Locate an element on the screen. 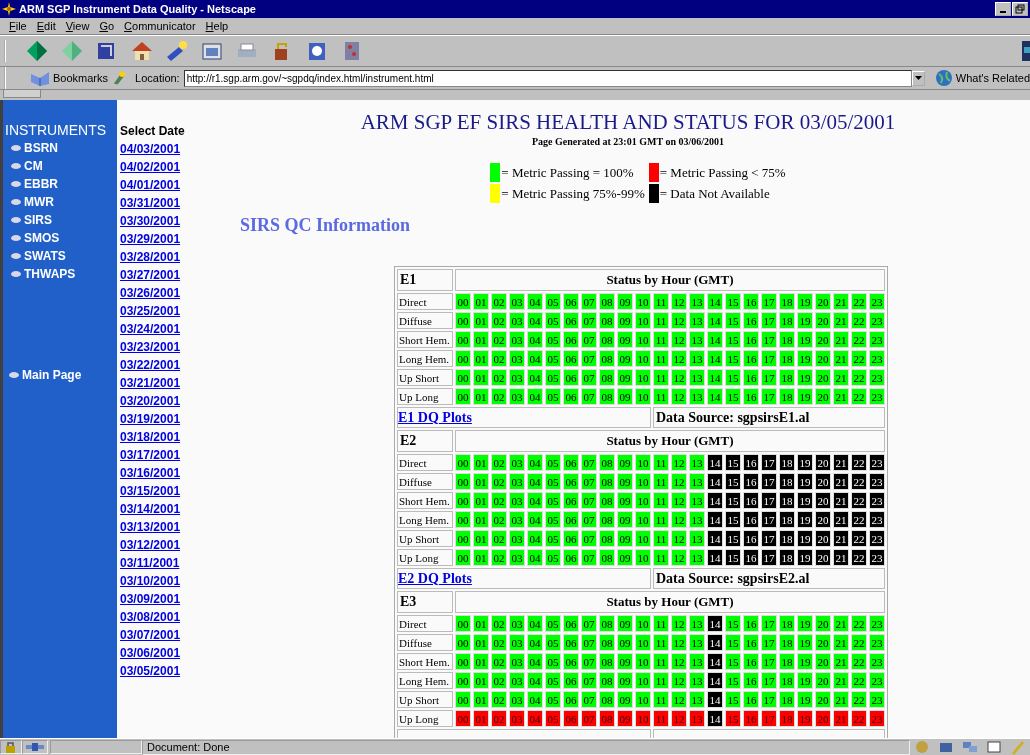  whats-related-button: What's Related is located at coordinates (982, 78).